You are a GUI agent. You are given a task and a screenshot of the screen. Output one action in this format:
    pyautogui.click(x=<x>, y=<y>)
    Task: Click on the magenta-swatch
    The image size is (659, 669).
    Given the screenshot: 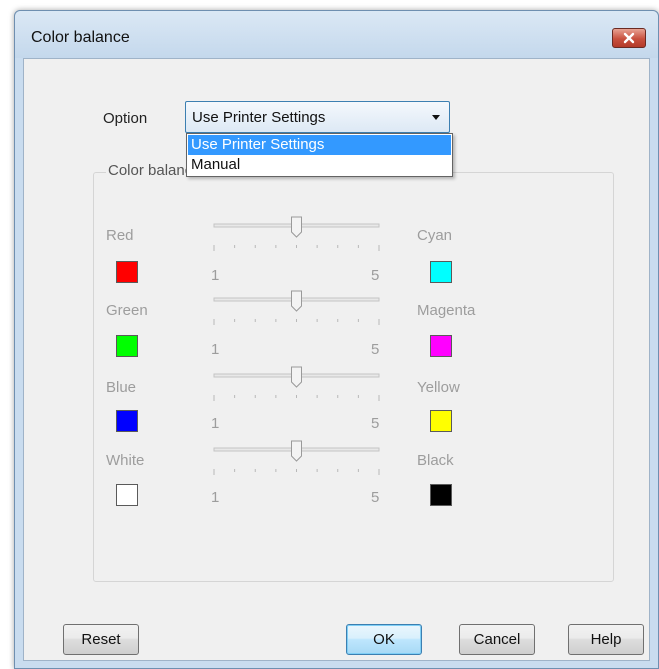 What is the action you would take?
    pyautogui.click(x=441, y=346)
    